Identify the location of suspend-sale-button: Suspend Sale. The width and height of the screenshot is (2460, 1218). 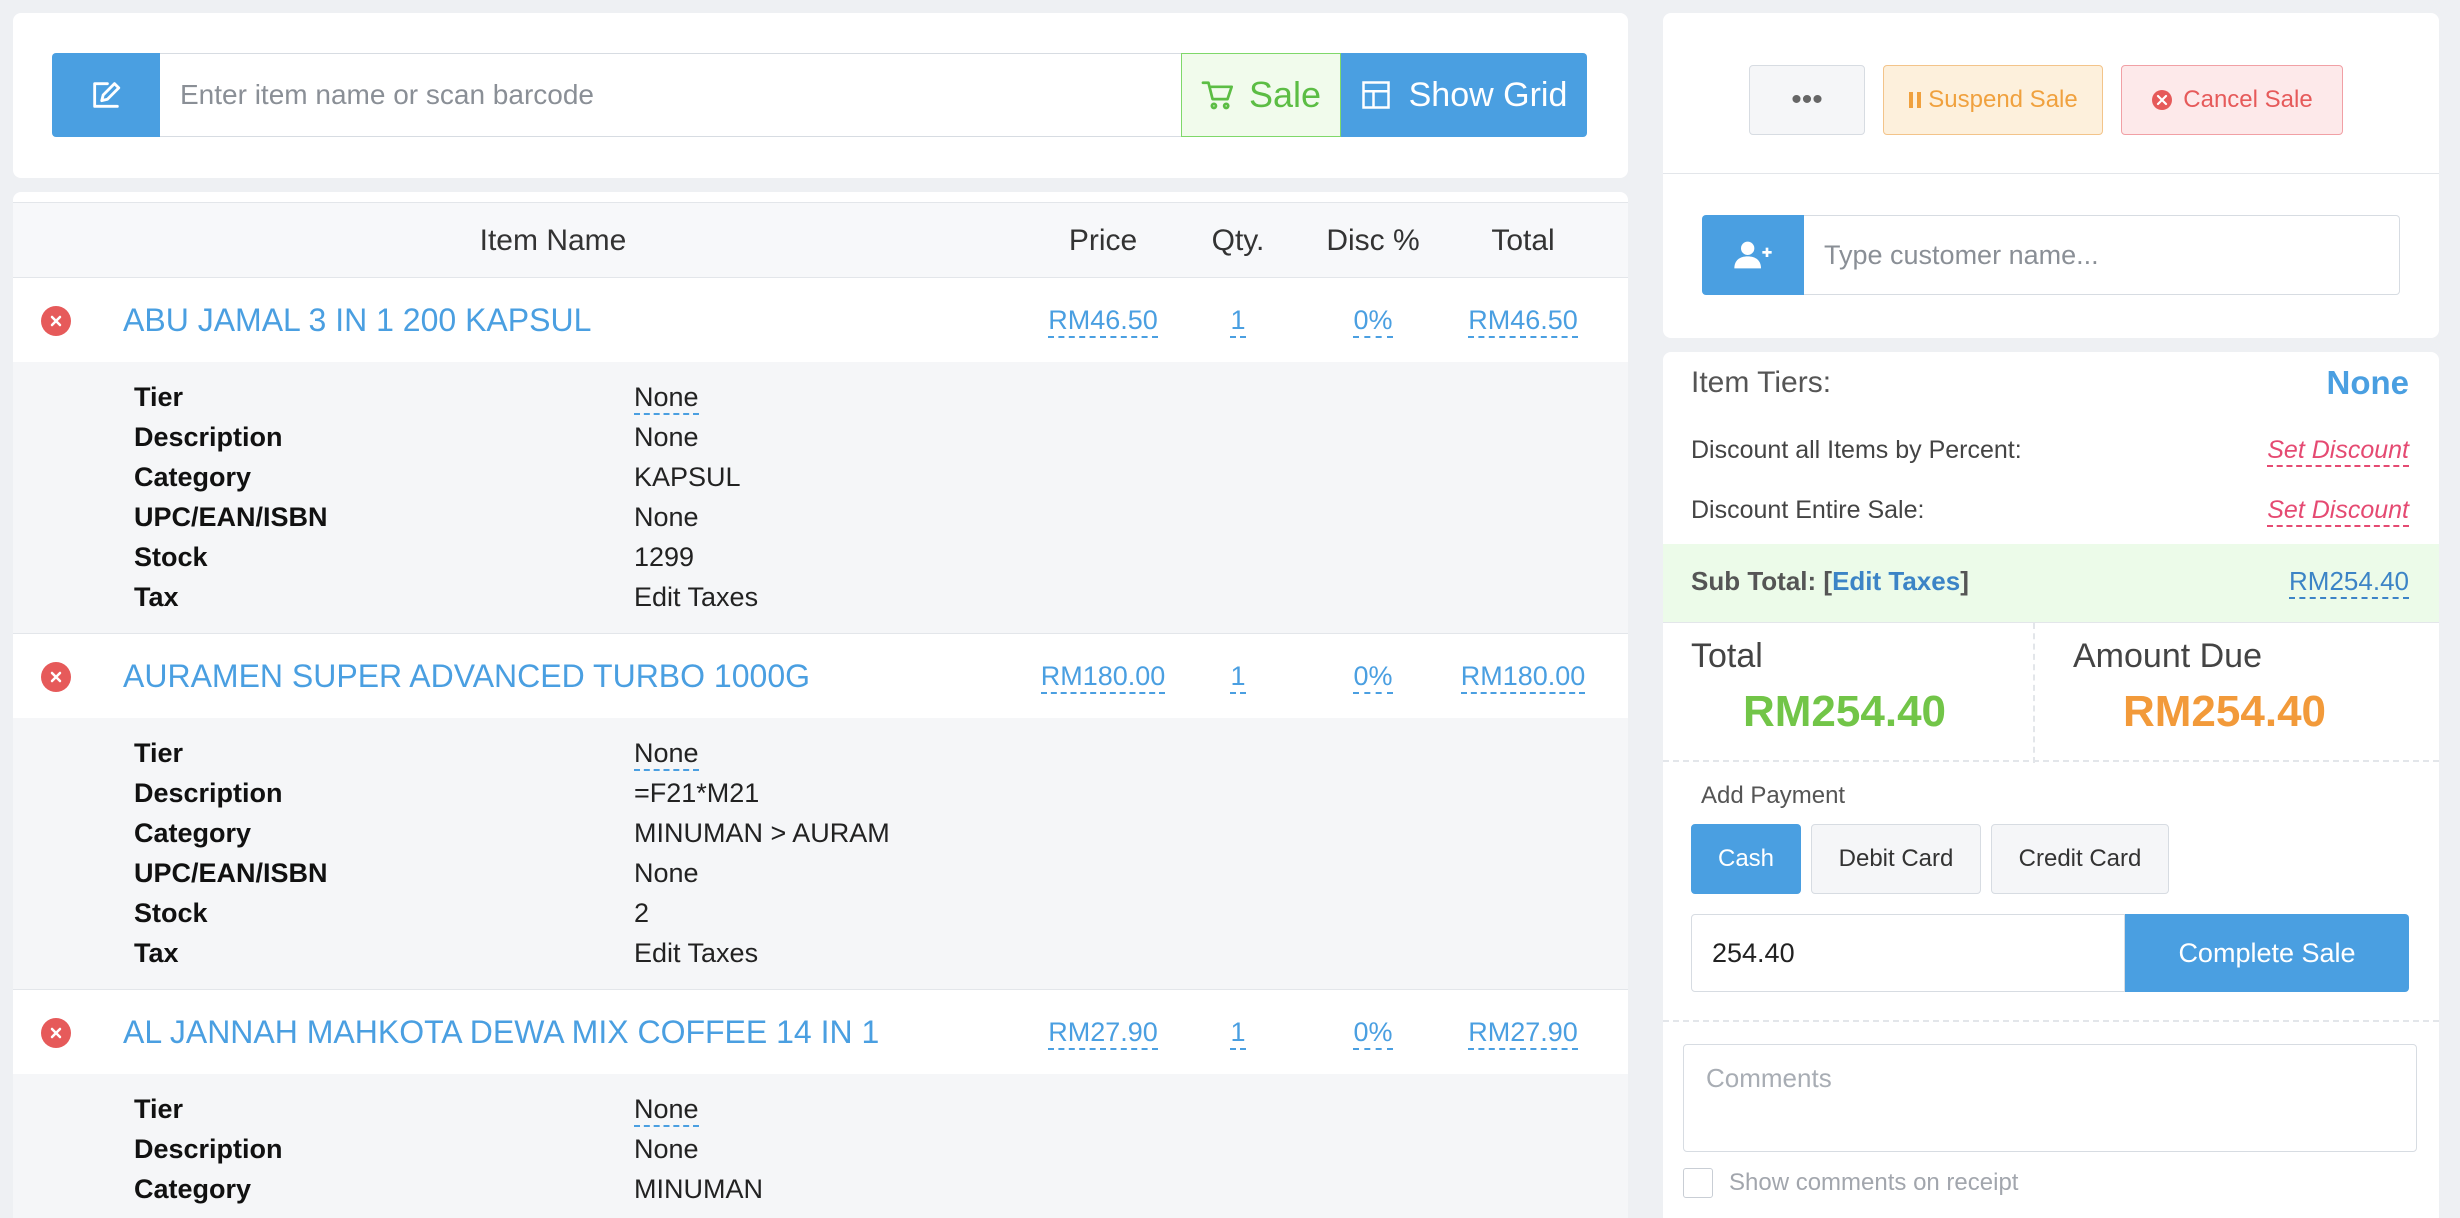
(1993, 100).